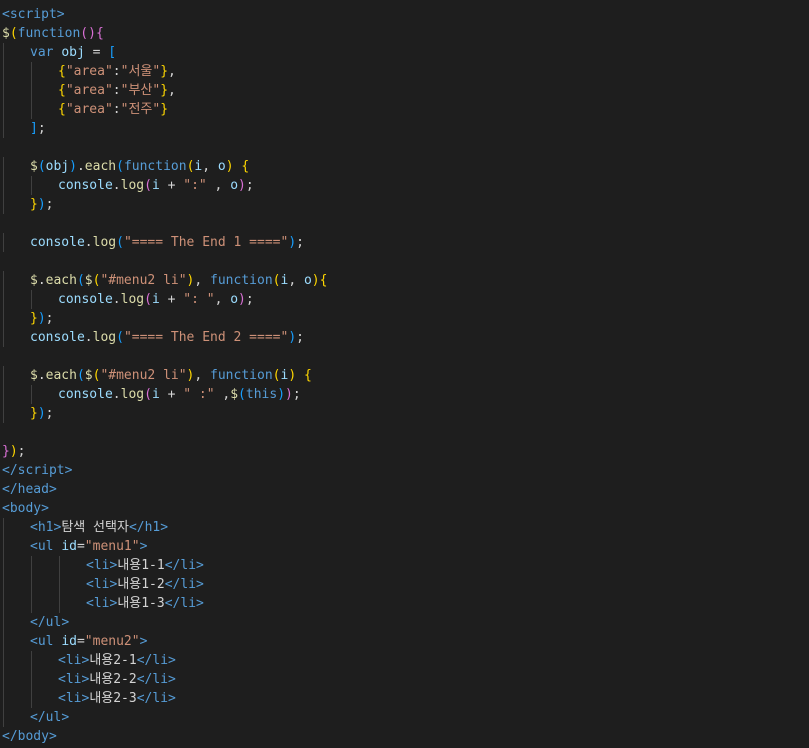 The height and width of the screenshot is (748, 809). I want to click on code-token: 내용2-1, so click(113, 660).